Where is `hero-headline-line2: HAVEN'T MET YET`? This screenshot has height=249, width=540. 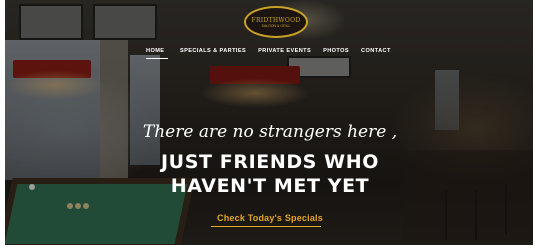 hero-headline-line2: HAVEN'T MET YET is located at coordinates (270, 186).